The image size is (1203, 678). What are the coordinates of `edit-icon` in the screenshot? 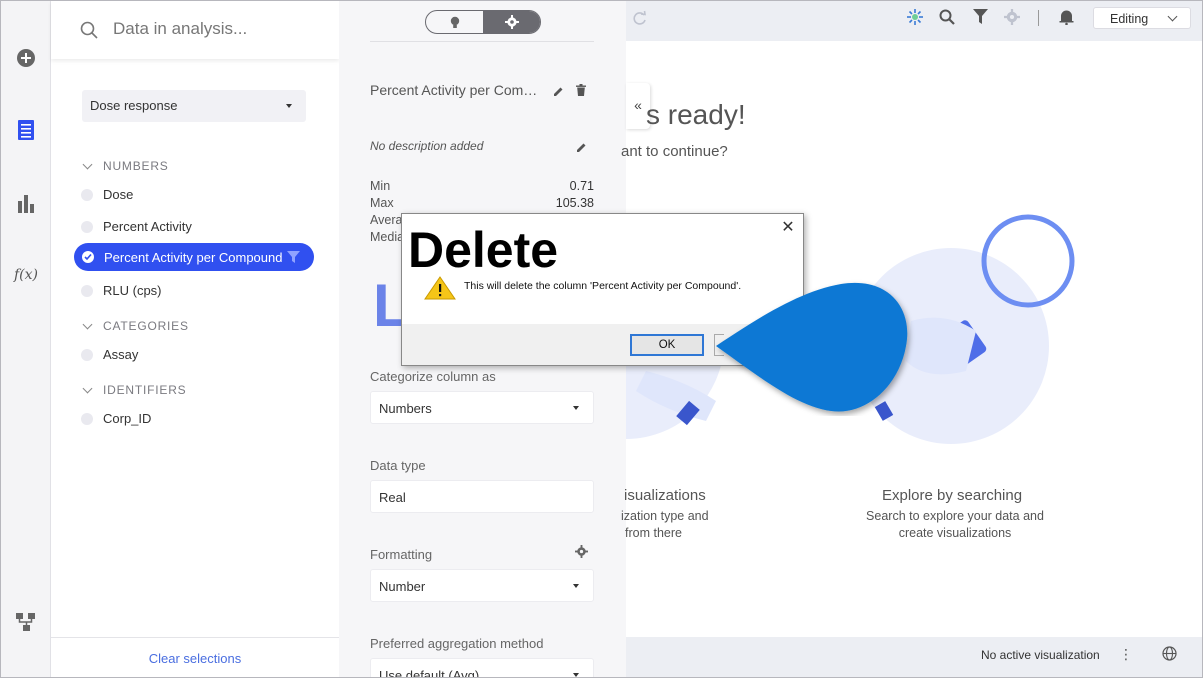 It's located at (558, 93).